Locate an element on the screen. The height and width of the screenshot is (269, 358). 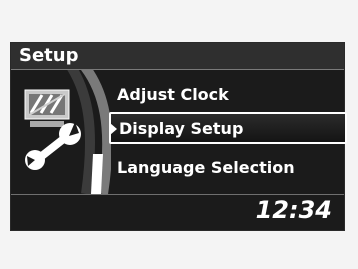
right-arrow-icon is located at coordinates (113, 129).